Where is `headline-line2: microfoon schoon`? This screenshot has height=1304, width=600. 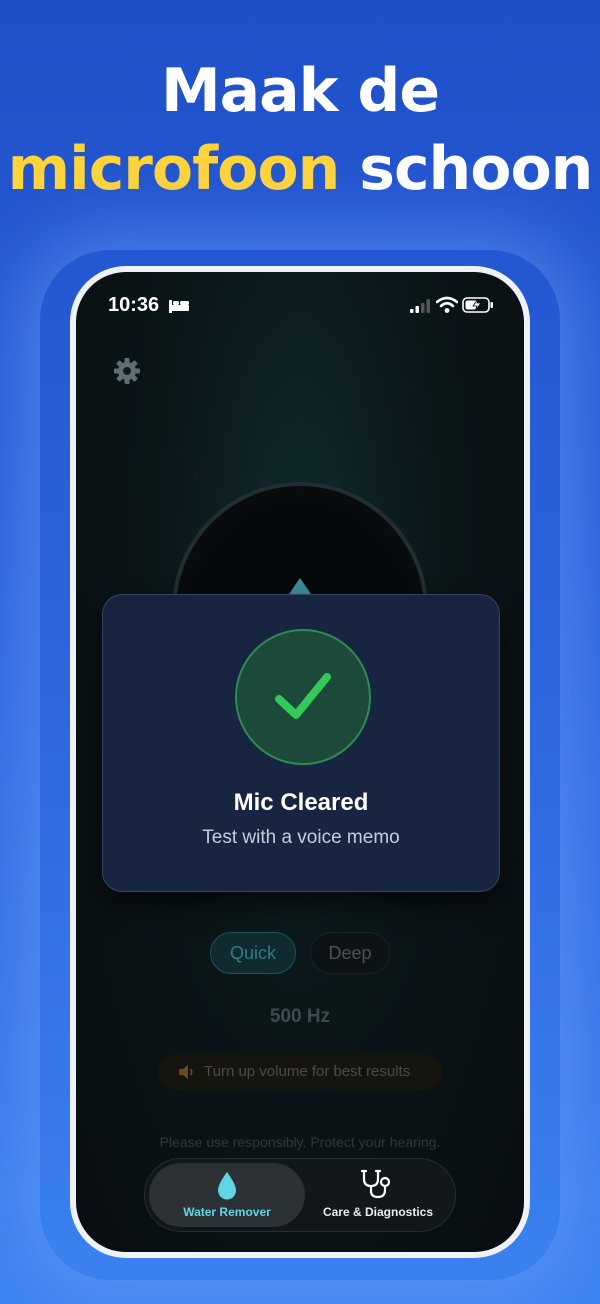
headline-line2: microfoon schoon is located at coordinates (300, 169).